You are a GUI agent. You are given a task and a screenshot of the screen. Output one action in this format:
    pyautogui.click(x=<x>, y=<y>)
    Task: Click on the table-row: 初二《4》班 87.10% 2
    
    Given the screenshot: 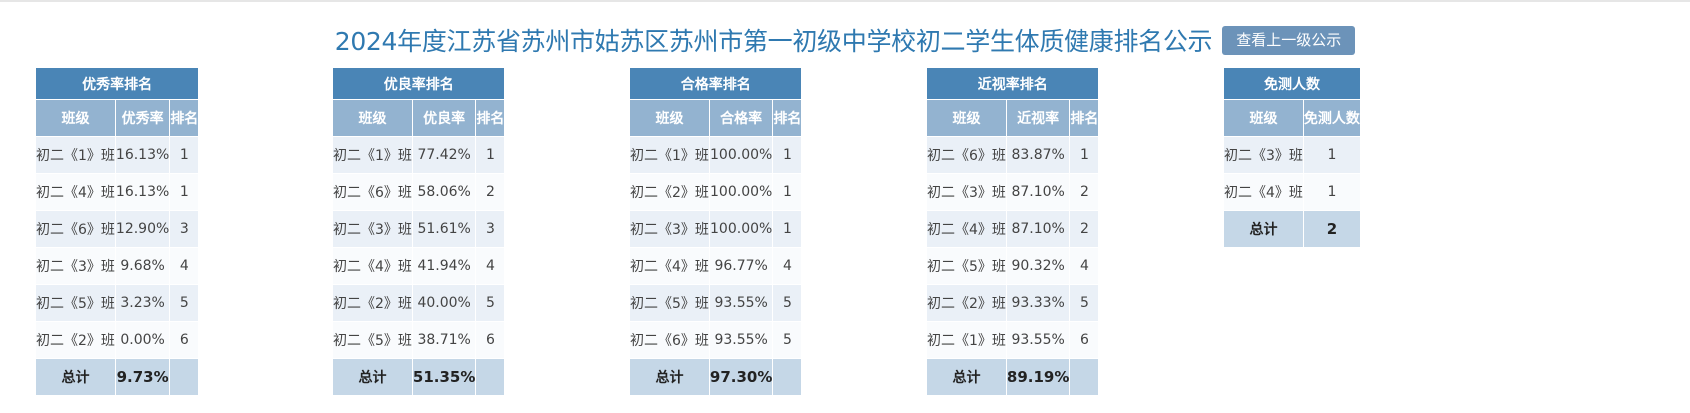 What is the action you would take?
    pyautogui.click(x=1013, y=229)
    